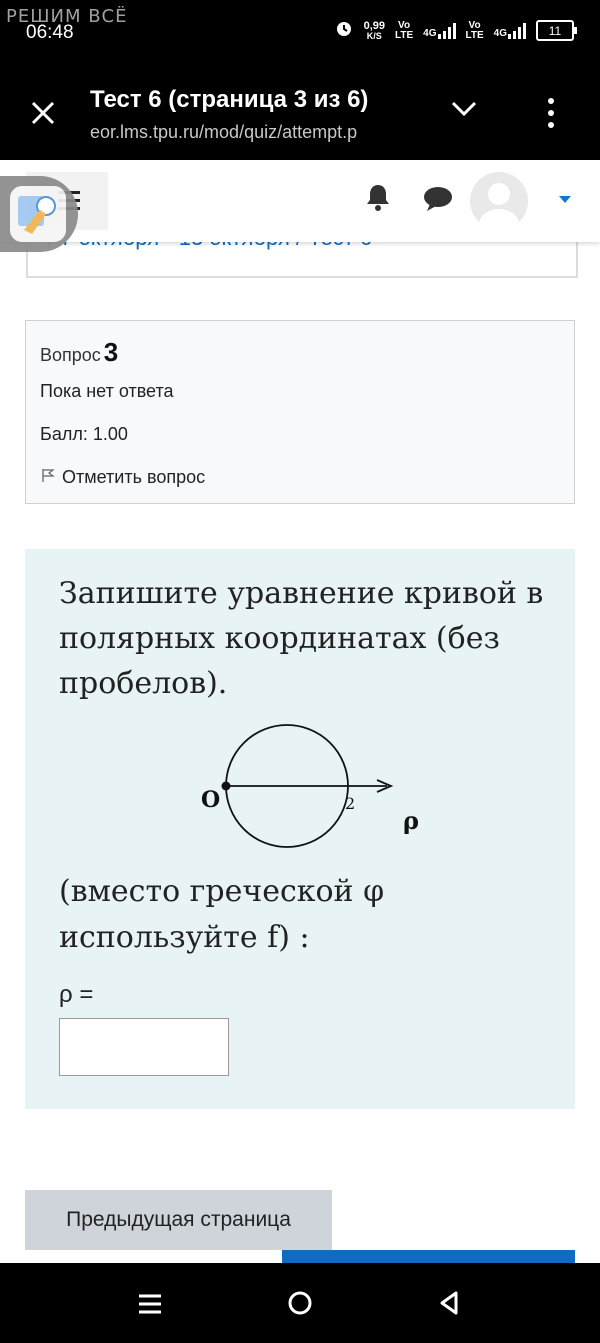  What do you see at coordinates (474, 30) in the screenshot?
I see `sim2-volte: Vo LTE` at bounding box center [474, 30].